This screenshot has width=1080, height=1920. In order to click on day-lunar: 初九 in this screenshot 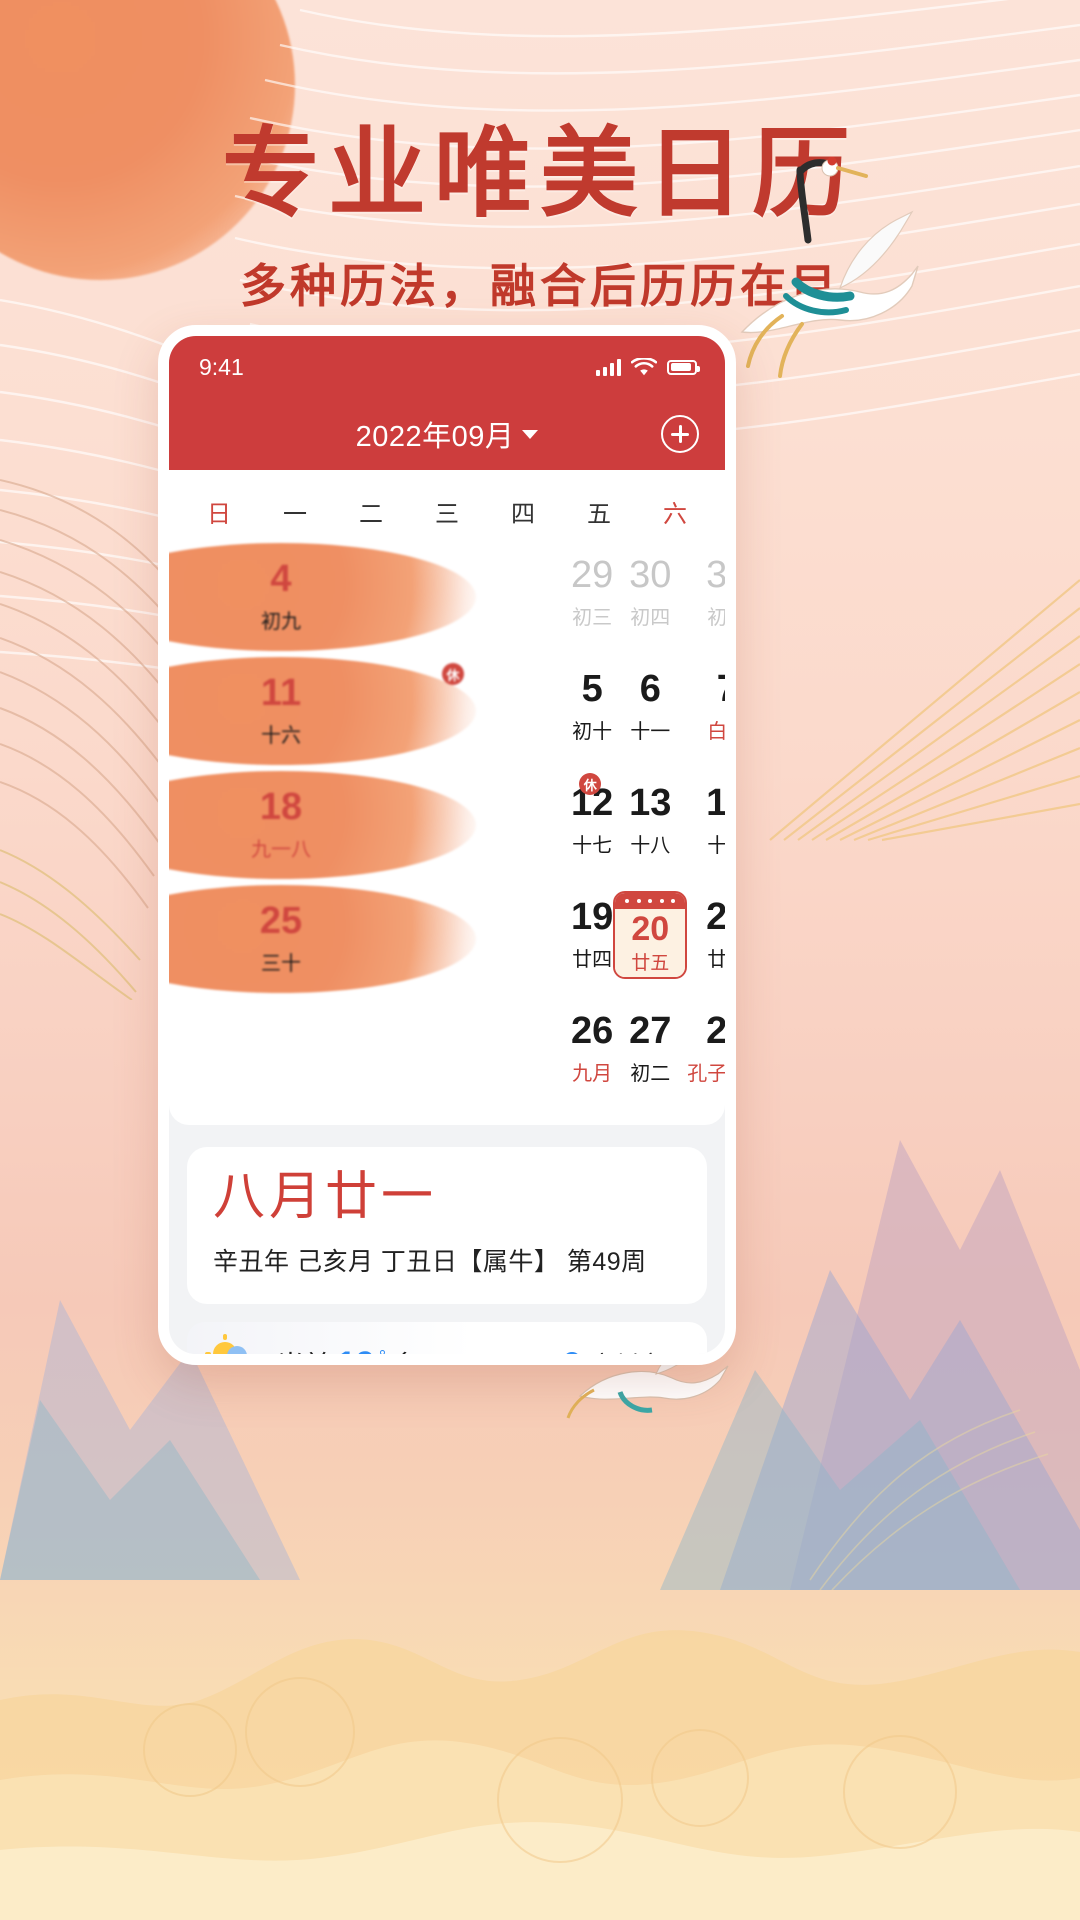, I will do `click(281, 622)`.